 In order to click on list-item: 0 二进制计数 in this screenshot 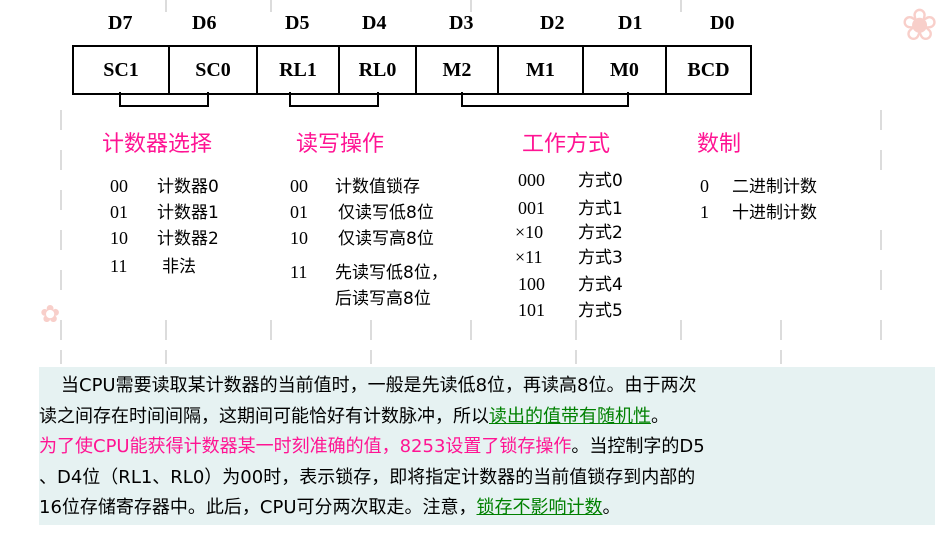, I will do `click(758, 186)`.